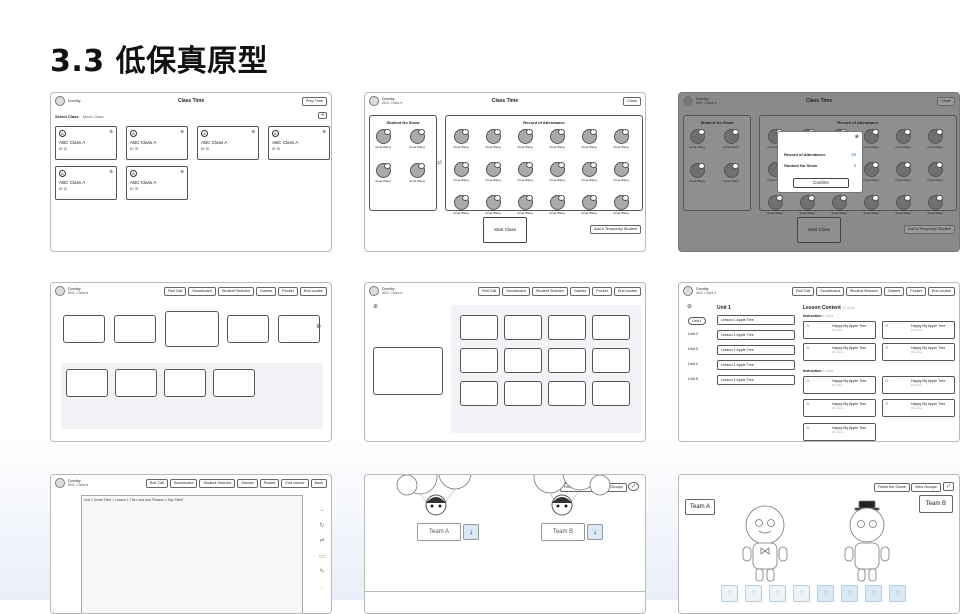 The width and height of the screenshot is (960, 614). What do you see at coordinates (595, 532) in the screenshot?
I see `team-b-down-icon: ↓` at bounding box center [595, 532].